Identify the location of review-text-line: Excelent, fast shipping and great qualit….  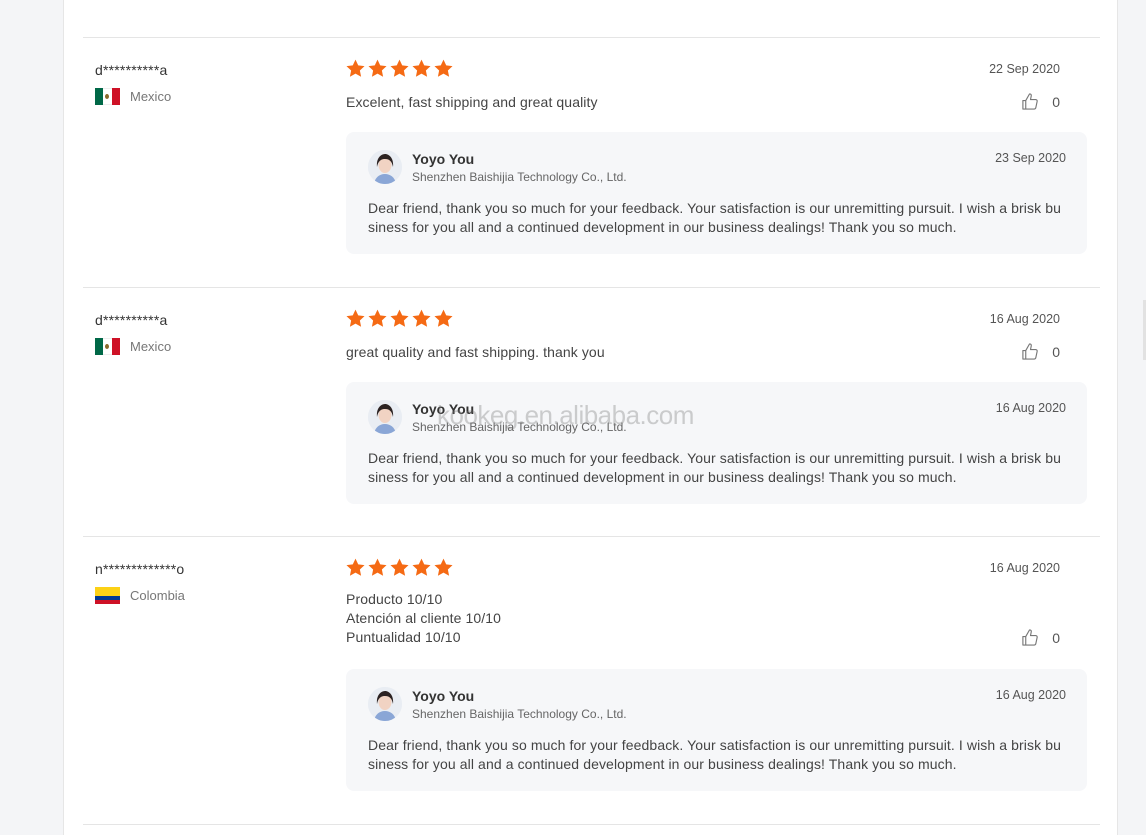
(472, 102).